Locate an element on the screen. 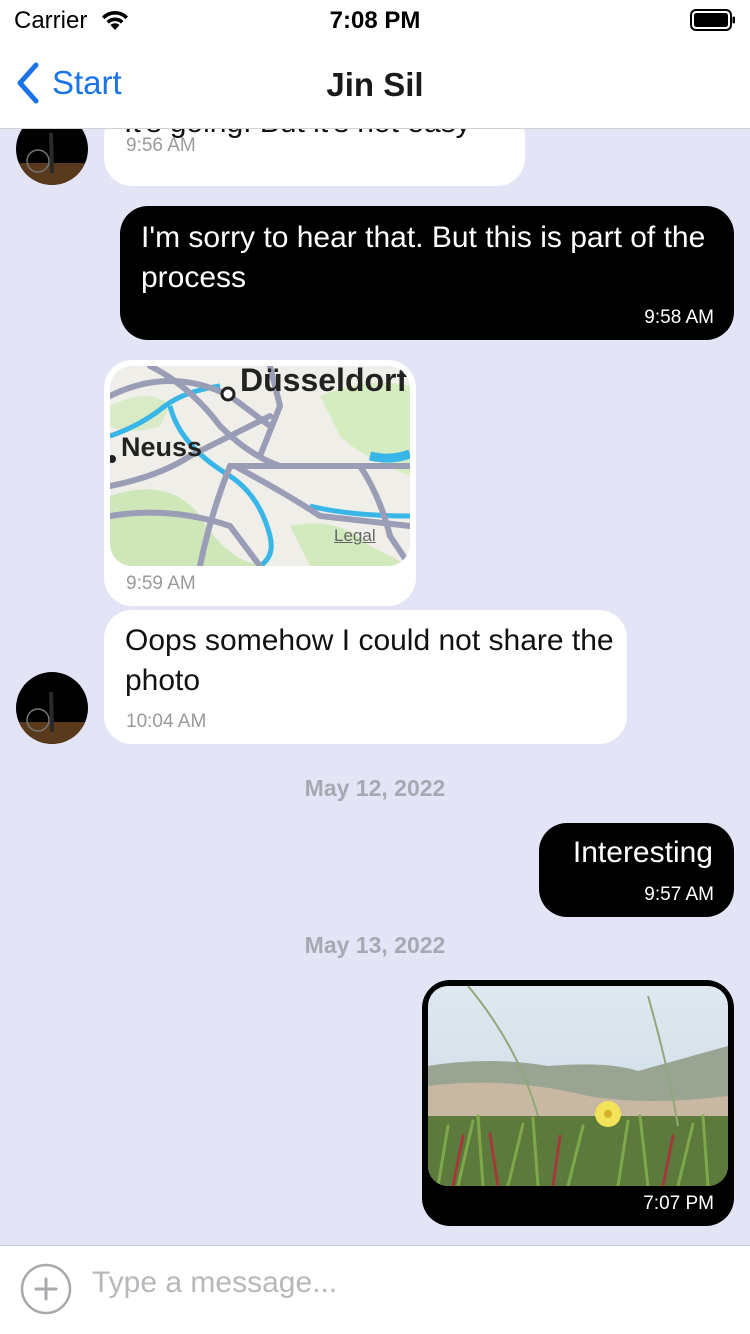 The height and width of the screenshot is (1334, 750). status-time: 7:08 PM is located at coordinates (375, 20).